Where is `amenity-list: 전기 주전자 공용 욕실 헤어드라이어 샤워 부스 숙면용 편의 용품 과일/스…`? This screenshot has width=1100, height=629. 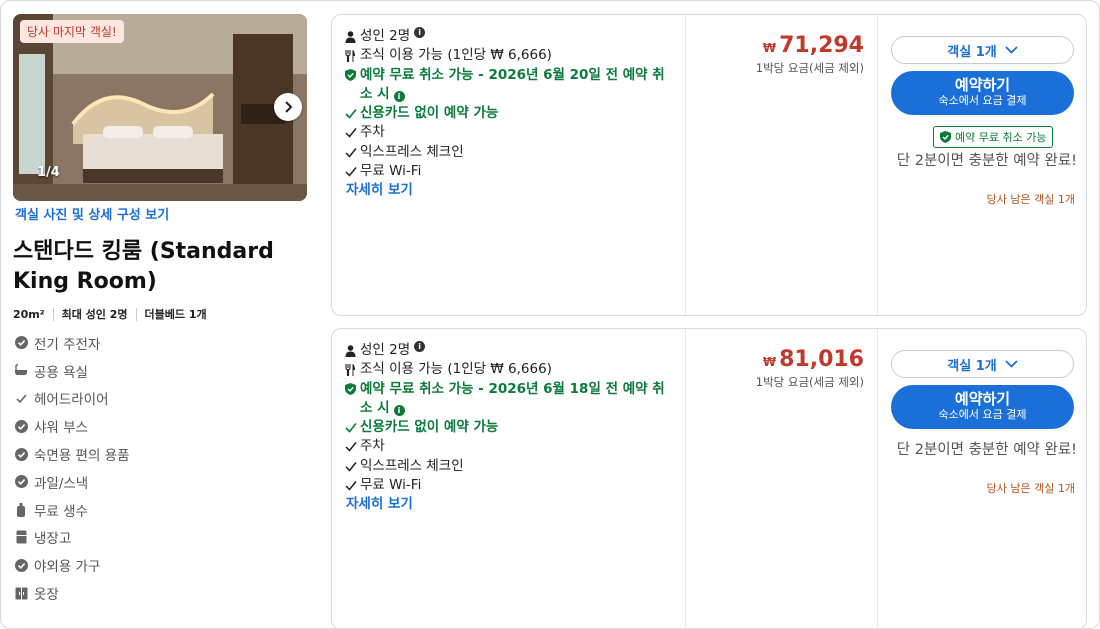
amenity-list: 전기 주전자 공용 욕실 헤어드라이어 샤워 부스 숙면용 편의 용품 과일/스… is located at coordinates (72, 468).